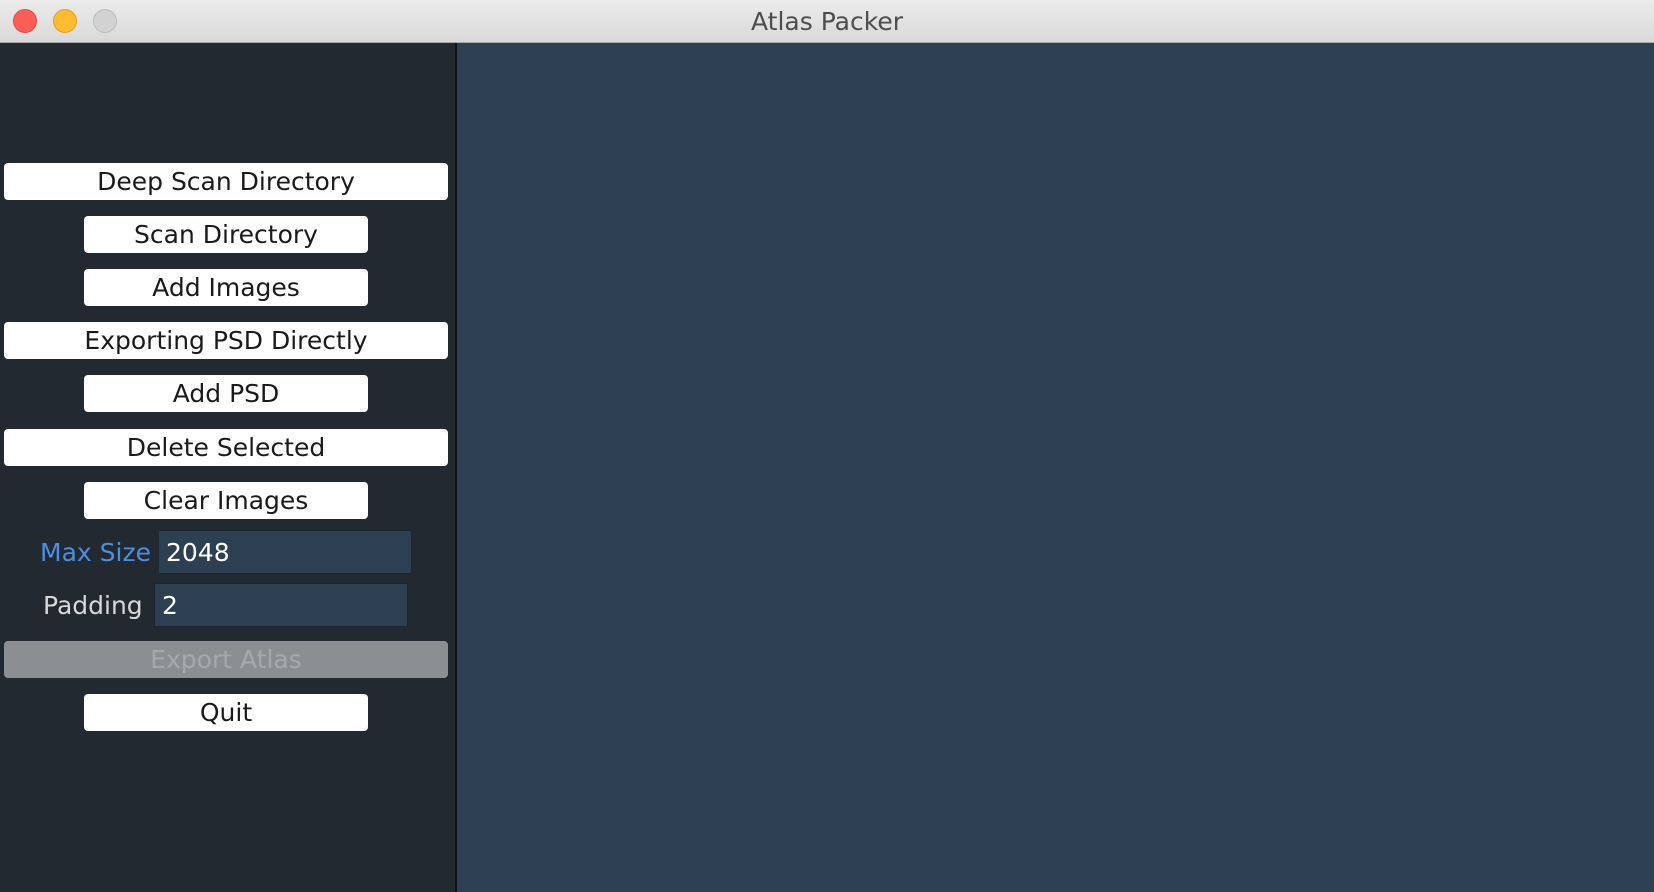  Describe the element at coordinates (226, 447) in the screenshot. I see `delete-selected-button: Delete Selected` at that location.